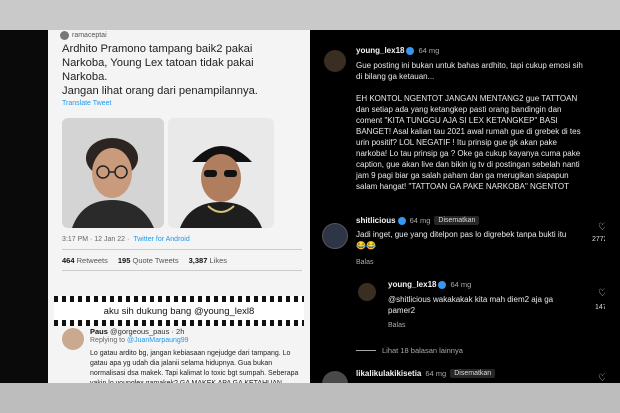  I want to click on reply-replying-to: Replying to @JuanMarpaung99, so click(139, 340).